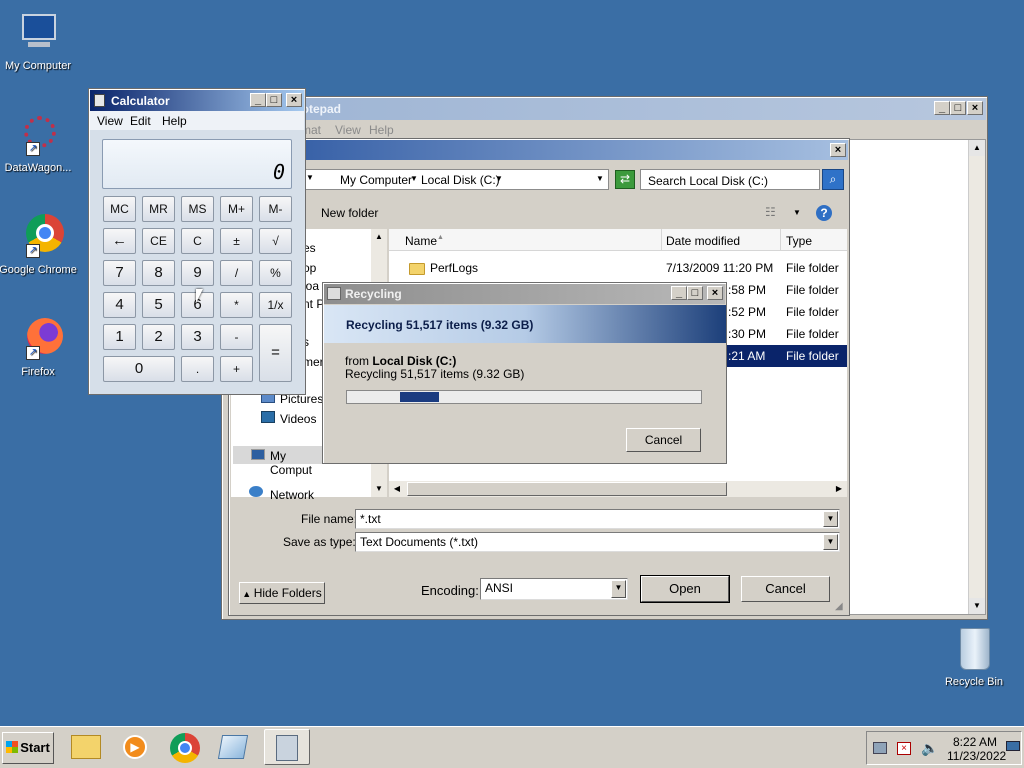 The height and width of the screenshot is (768, 1024). Describe the element at coordinates (839, 606) in the screenshot. I see `resize-grip: ◢` at that location.